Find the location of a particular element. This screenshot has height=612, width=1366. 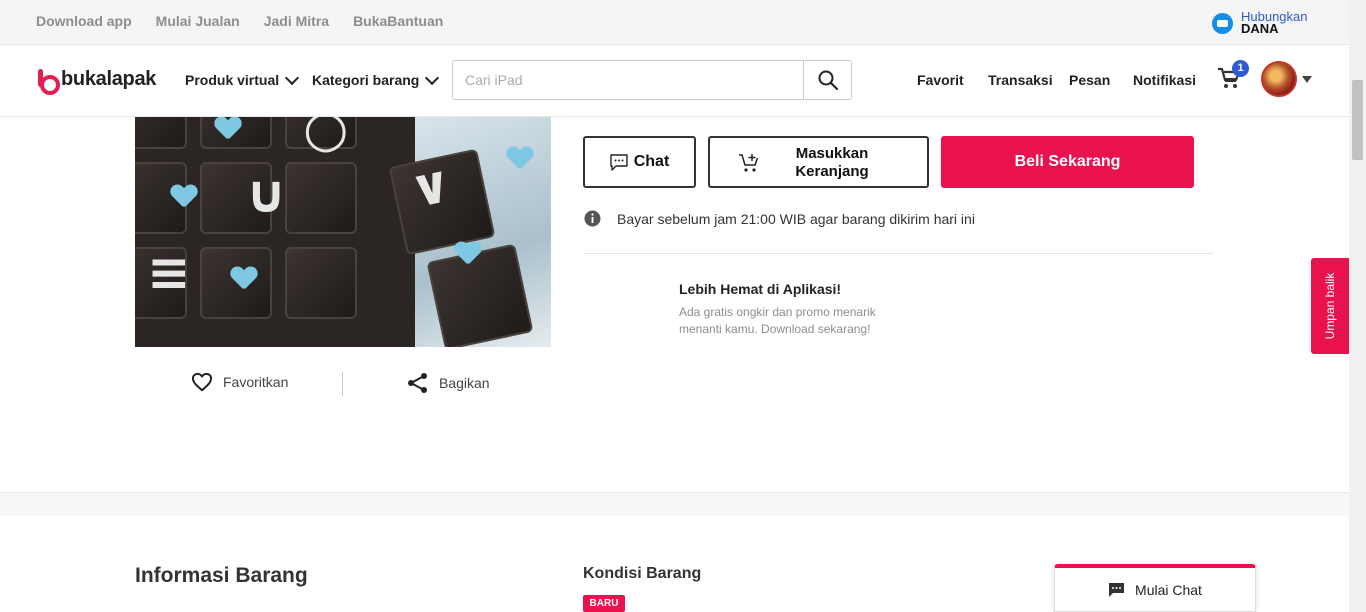

produk-virtual-dropdown: Produk virtual is located at coordinates (242, 79).